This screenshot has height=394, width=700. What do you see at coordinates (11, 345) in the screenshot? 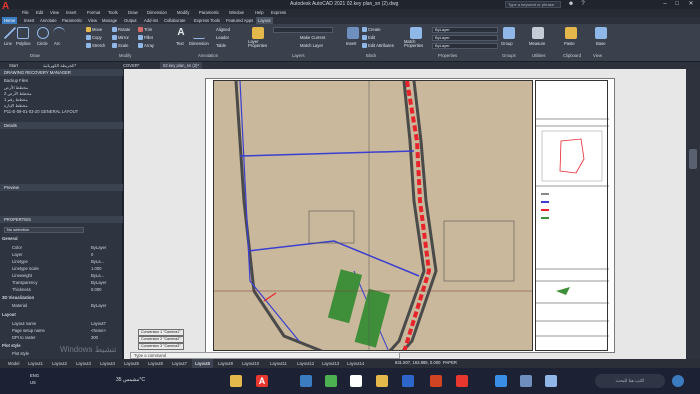
I see `plot-style-section: Plot style` at bounding box center [11, 345].